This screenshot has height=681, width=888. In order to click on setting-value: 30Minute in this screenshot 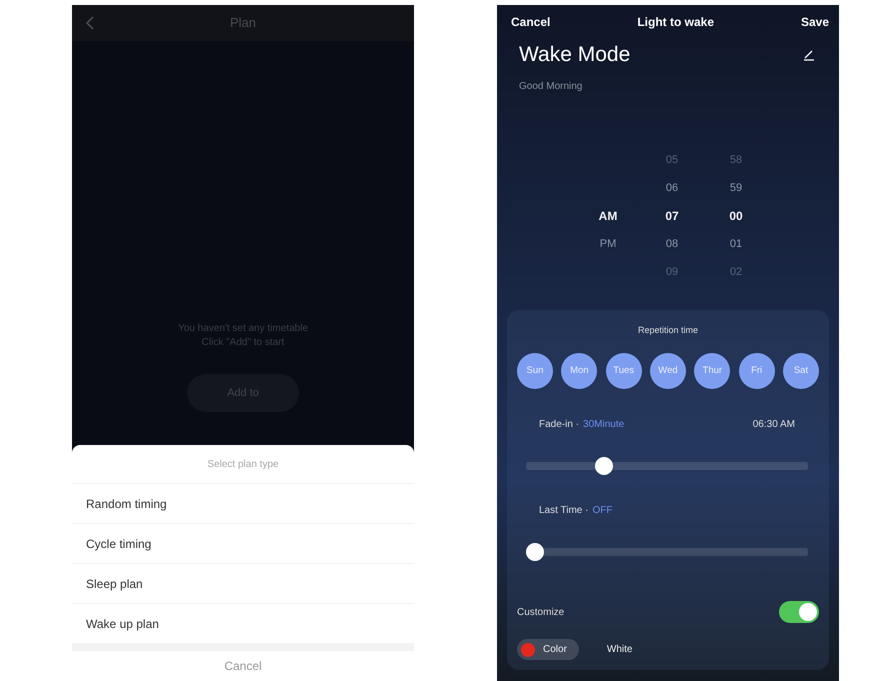, I will do `click(603, 425)`.